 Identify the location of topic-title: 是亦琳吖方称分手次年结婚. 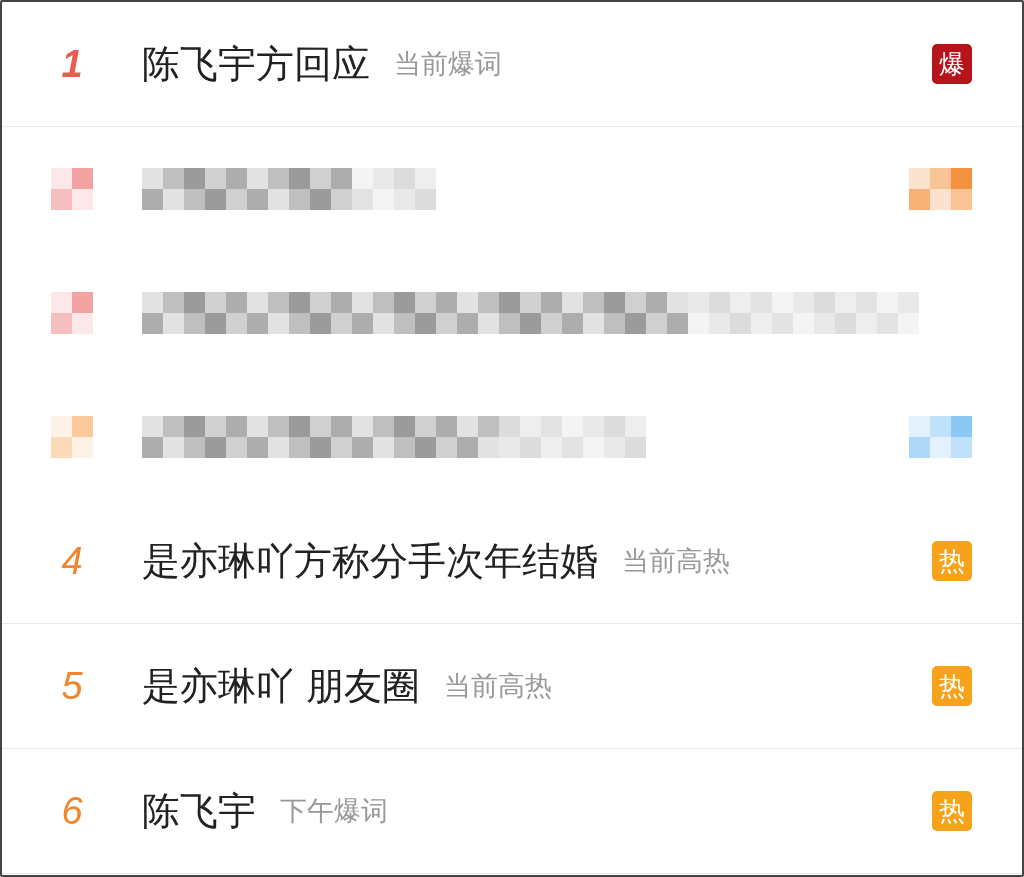
(370, 561).